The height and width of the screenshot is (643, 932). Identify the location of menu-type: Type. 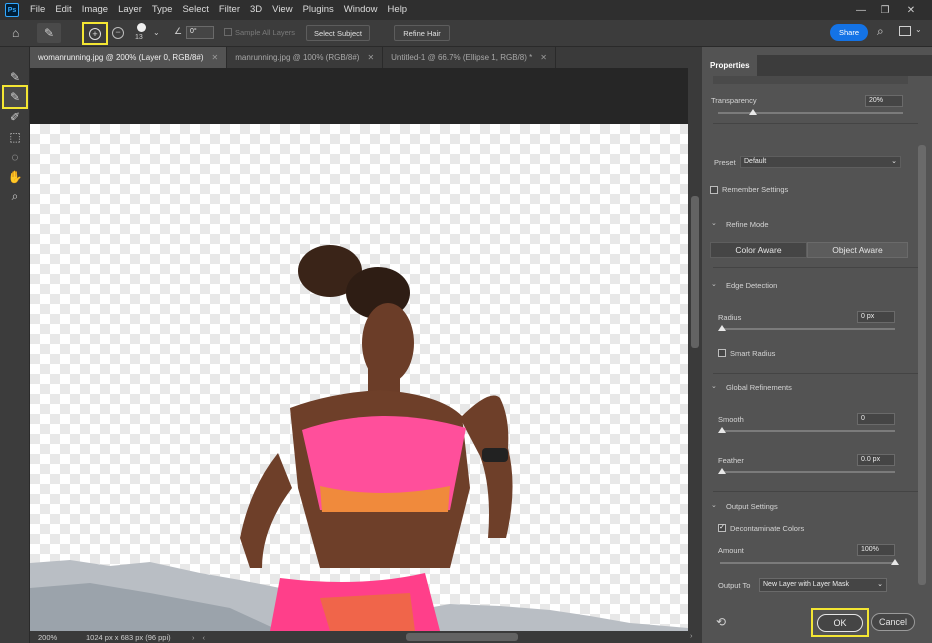
(162, 10).